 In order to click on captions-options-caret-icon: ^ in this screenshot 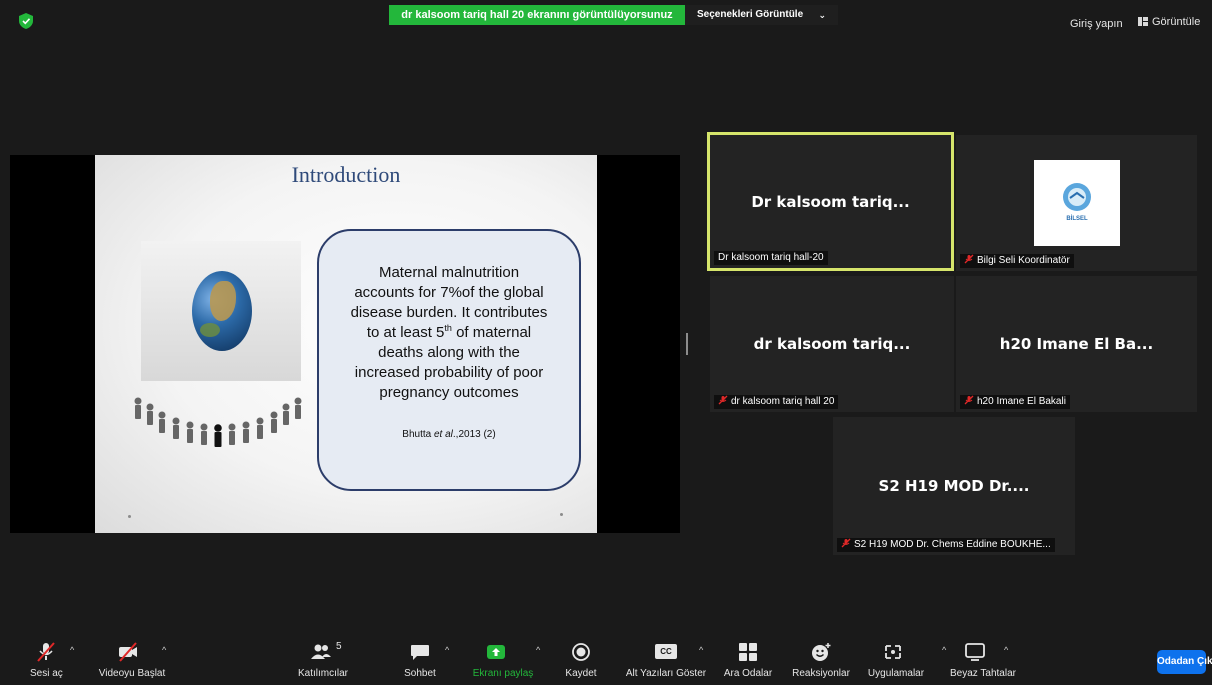, I will do `click(701, 650)`.